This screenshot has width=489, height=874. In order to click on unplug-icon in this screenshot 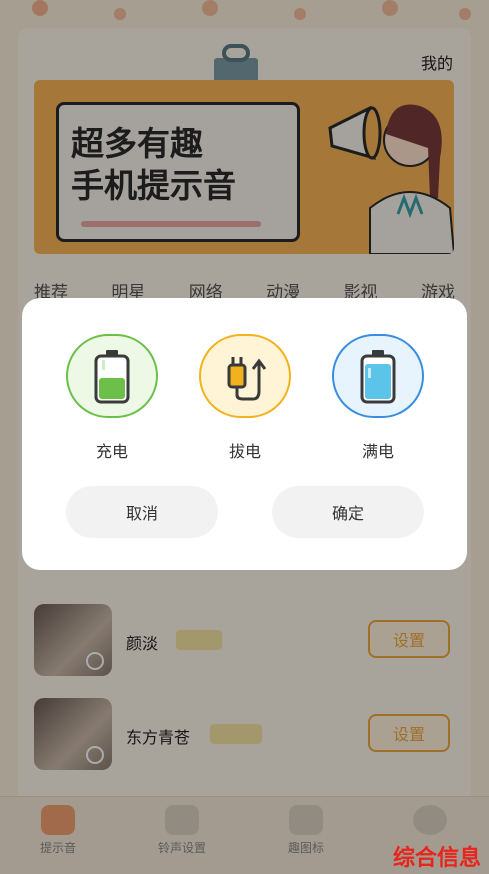, I will do `click(245, 376)`.